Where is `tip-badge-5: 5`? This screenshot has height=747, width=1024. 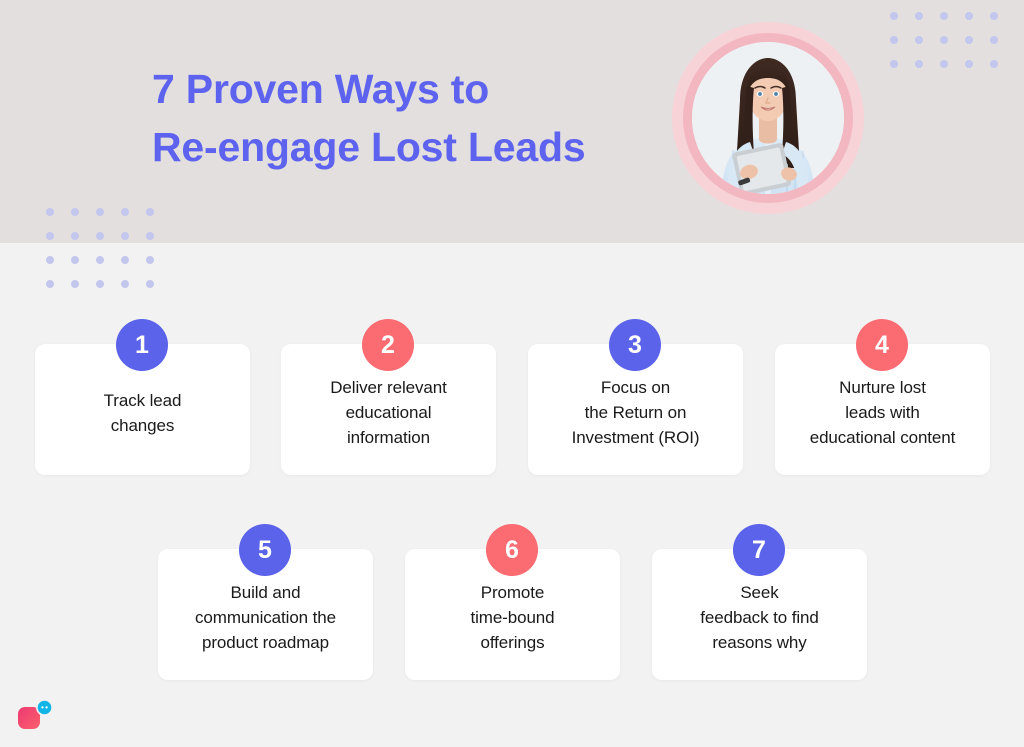 tip-badge-5: 5 is located at coordinates (265, 550).